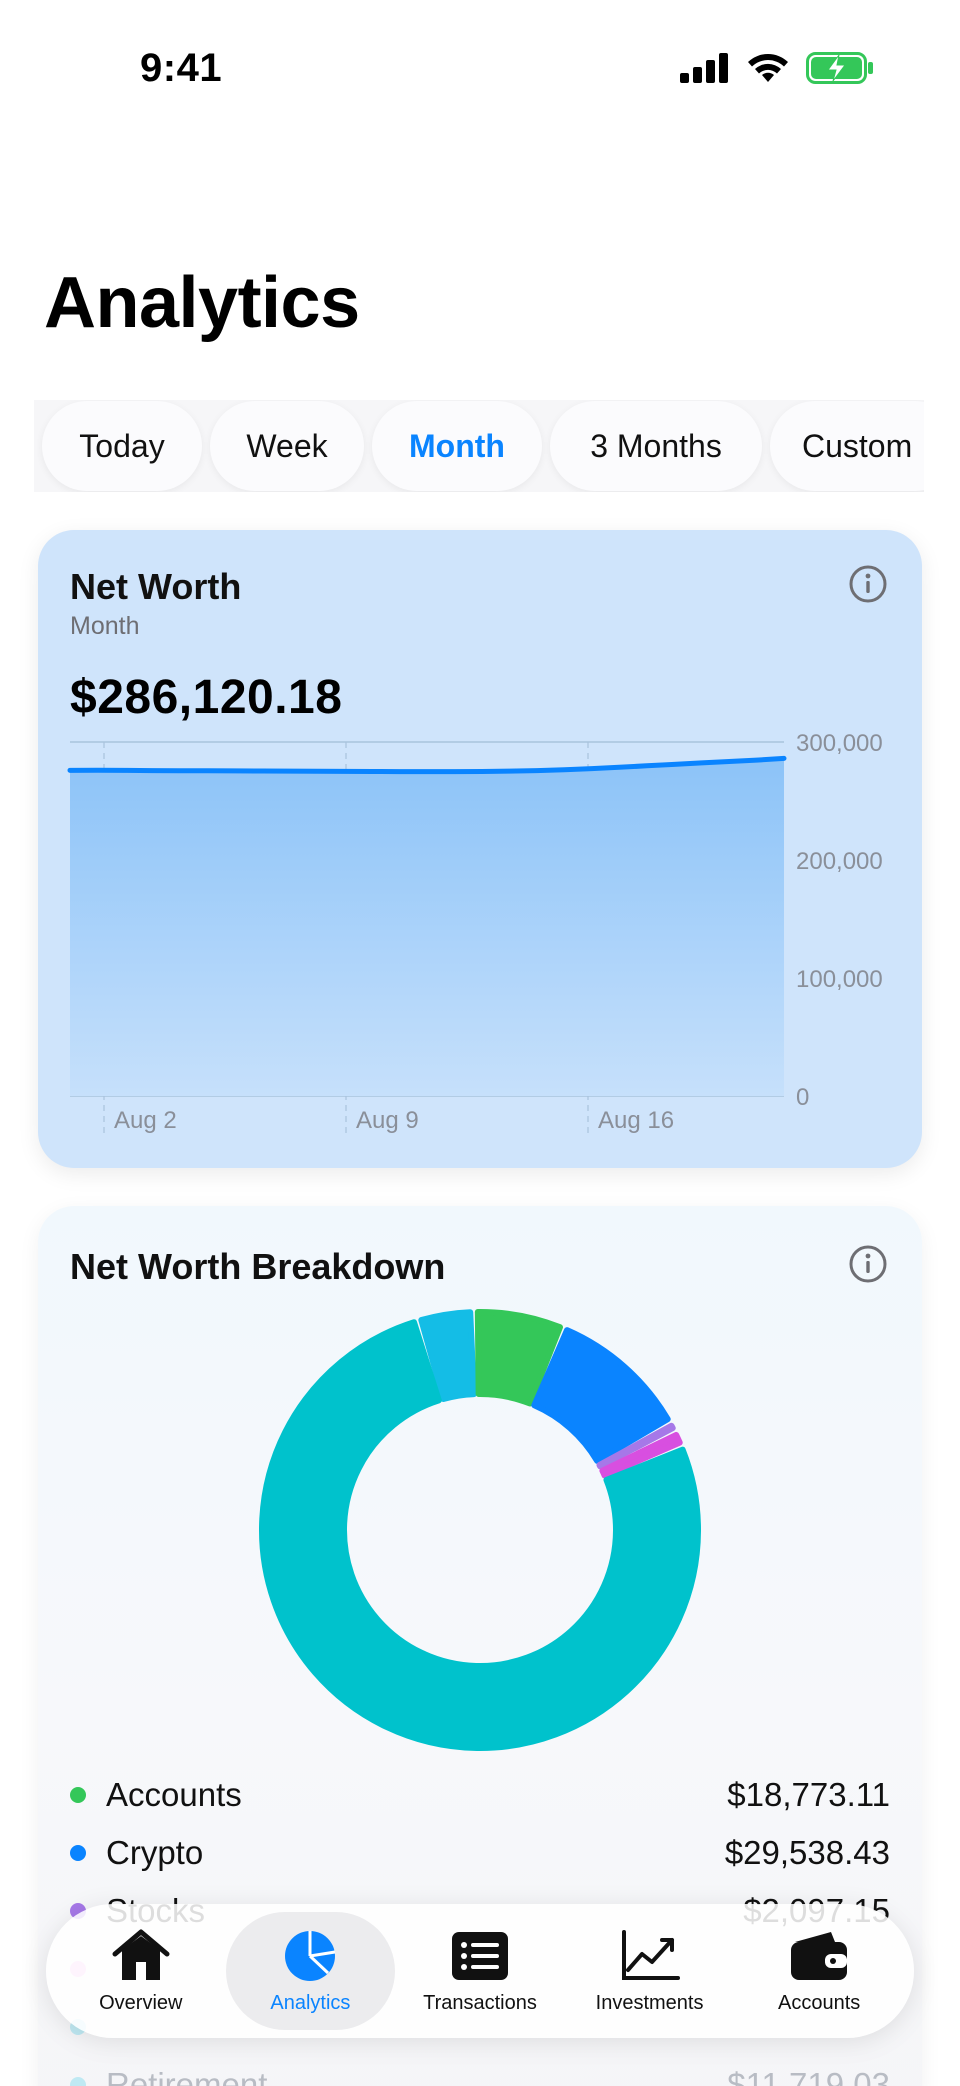 The width and height of the screenshot is (960, 2086). Describe the element at coordinates (636, 1120) in the screenshot. I see `x-tick-label: Aug 16` at that location.